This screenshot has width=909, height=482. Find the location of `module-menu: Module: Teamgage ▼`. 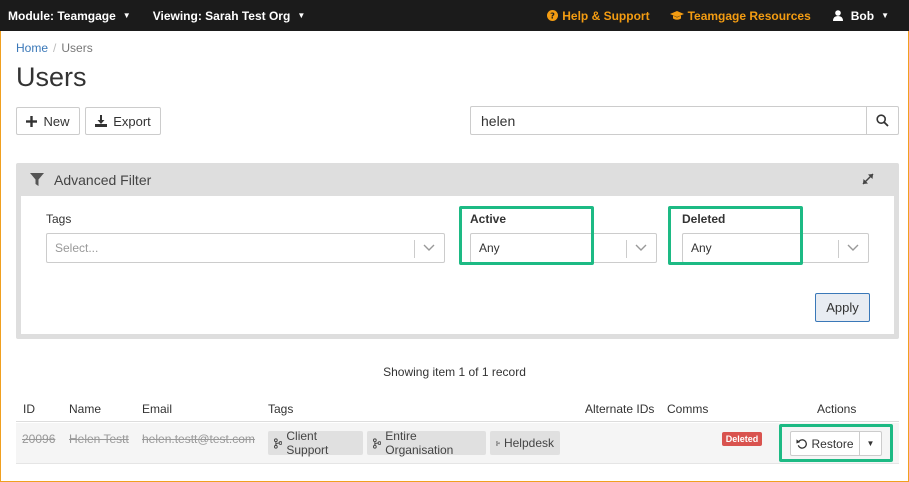

module-menu: Module: Teamgage ▼ is located at coordinates (69, 16).